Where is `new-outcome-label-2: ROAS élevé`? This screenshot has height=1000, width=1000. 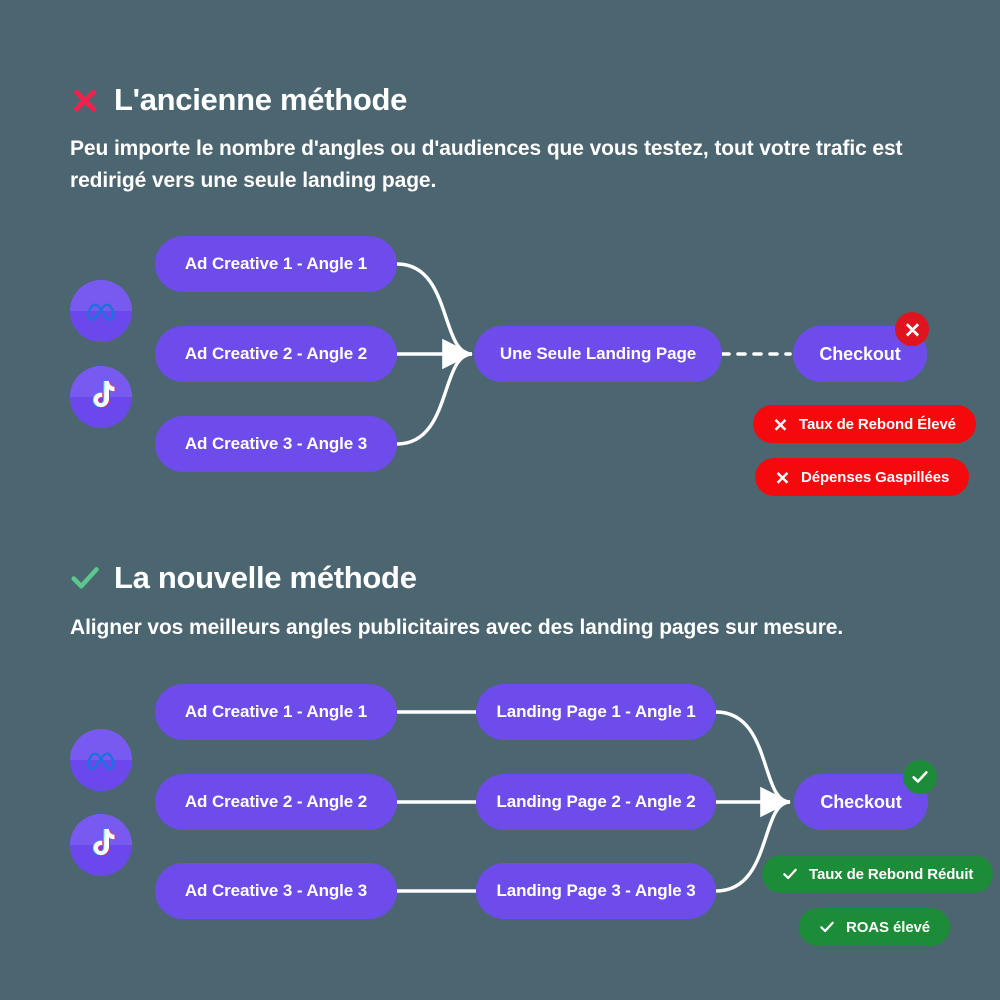 new-outcome-label-2: ROAS élevé is located at coordinates (888, 927).